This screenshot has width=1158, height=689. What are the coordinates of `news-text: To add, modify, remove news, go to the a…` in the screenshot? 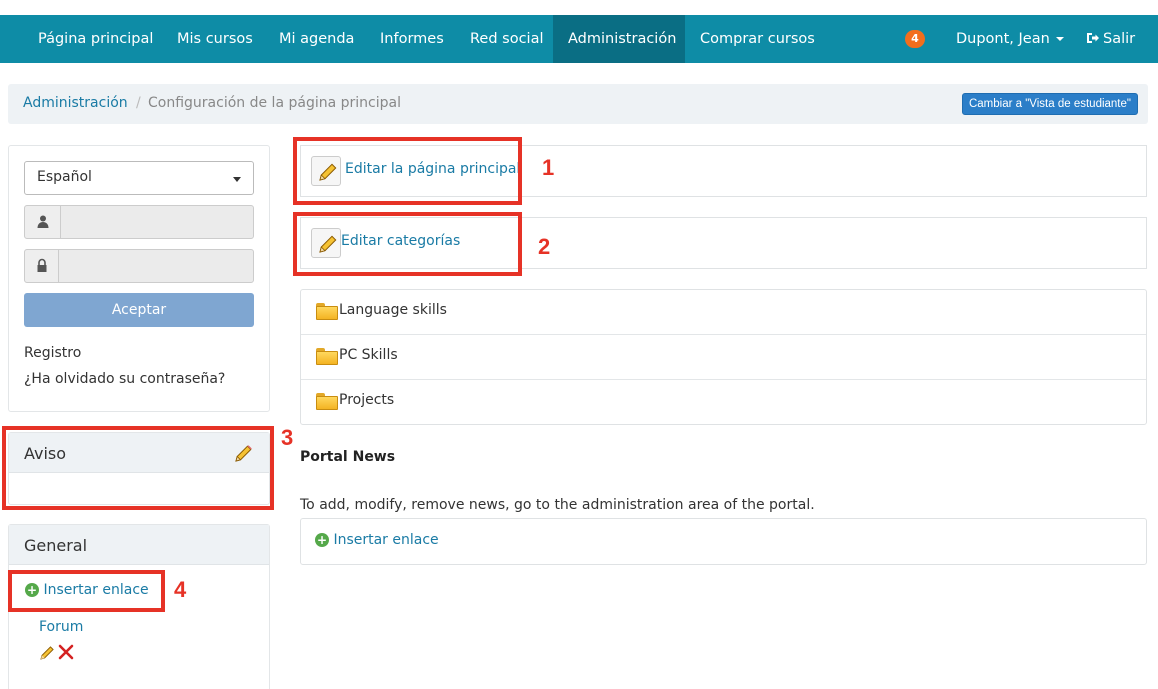 It's located at (557, 505).